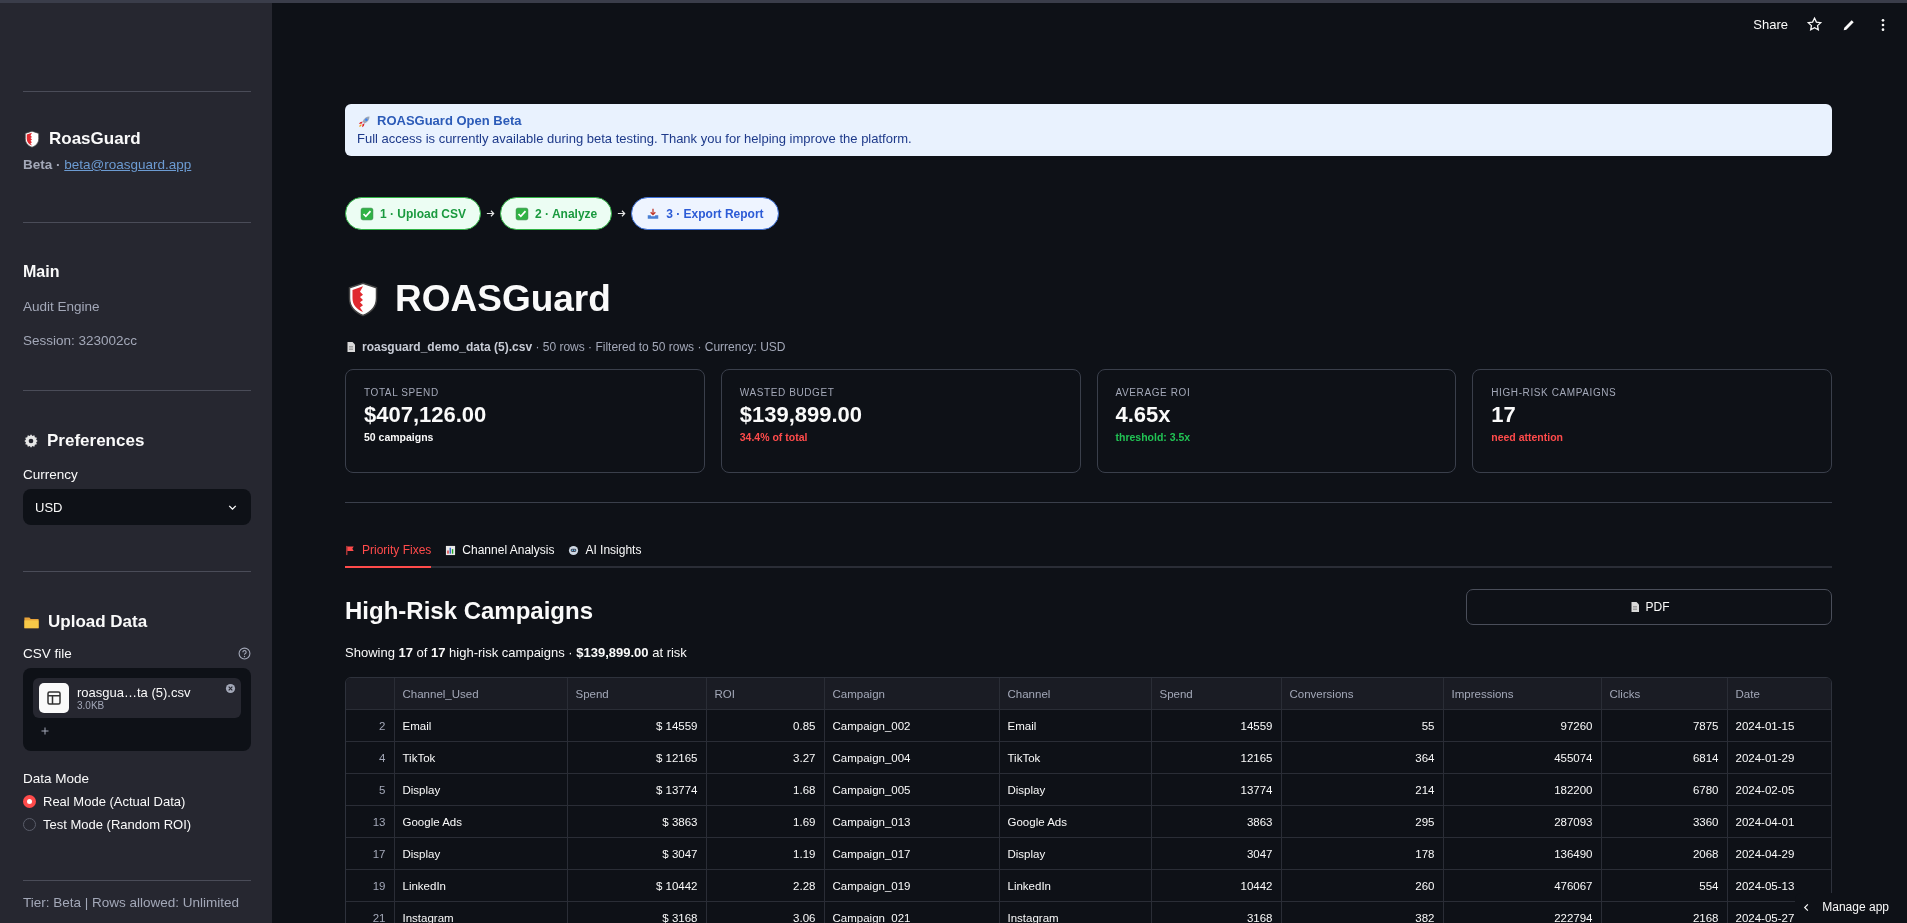  I want to click on row-index: 21, so click(370, 912).